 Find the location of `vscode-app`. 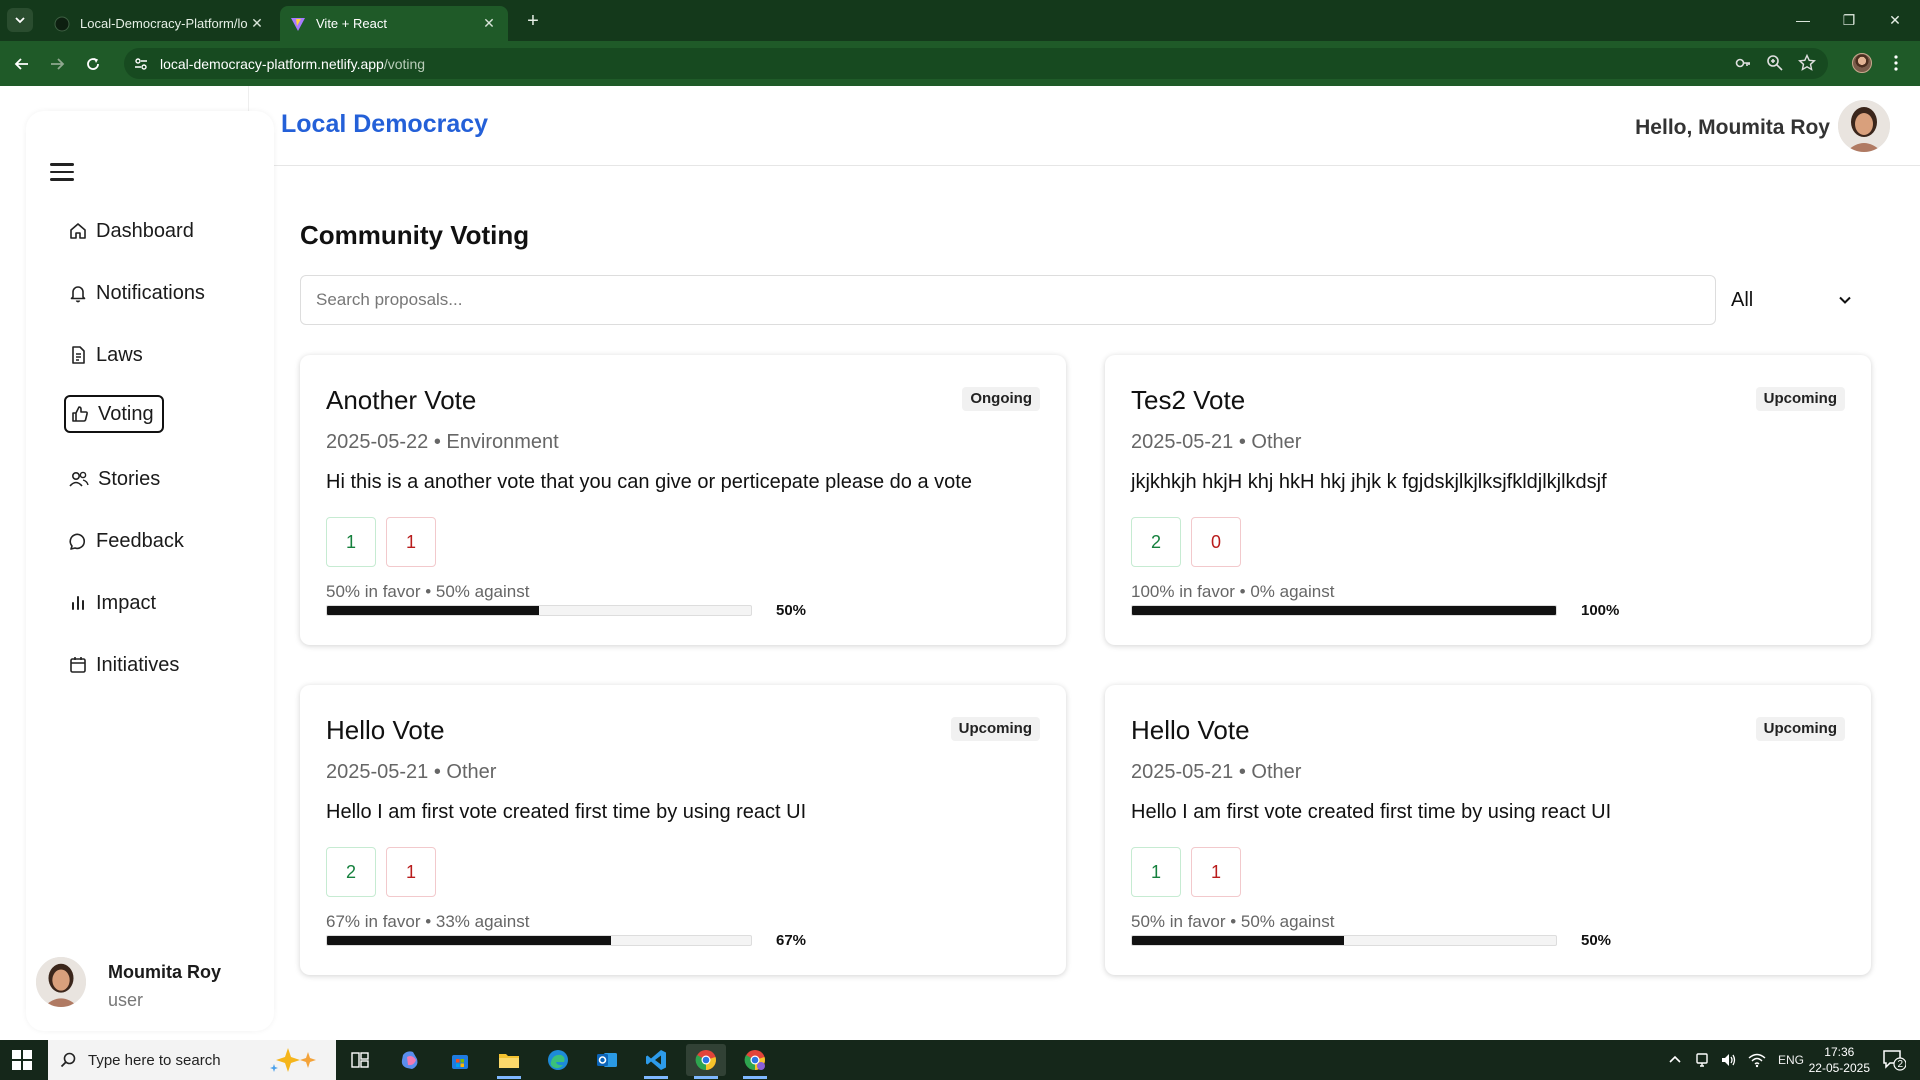

vscode-app is located at coordinates (656, 1061).